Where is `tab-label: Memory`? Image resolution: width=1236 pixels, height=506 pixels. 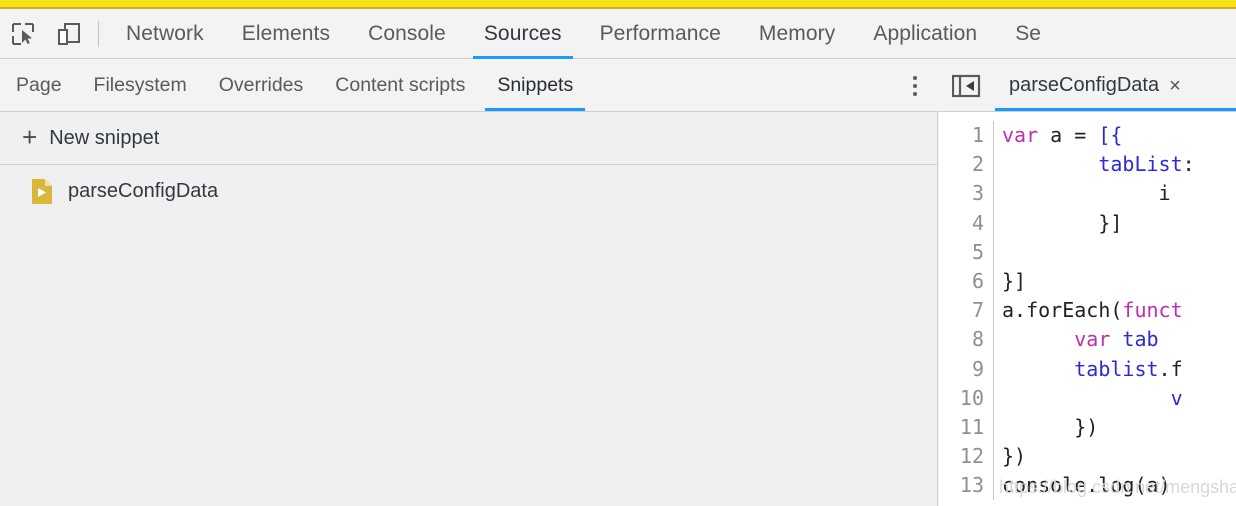 tab-label: Memory is located at coordinates (797, 33).